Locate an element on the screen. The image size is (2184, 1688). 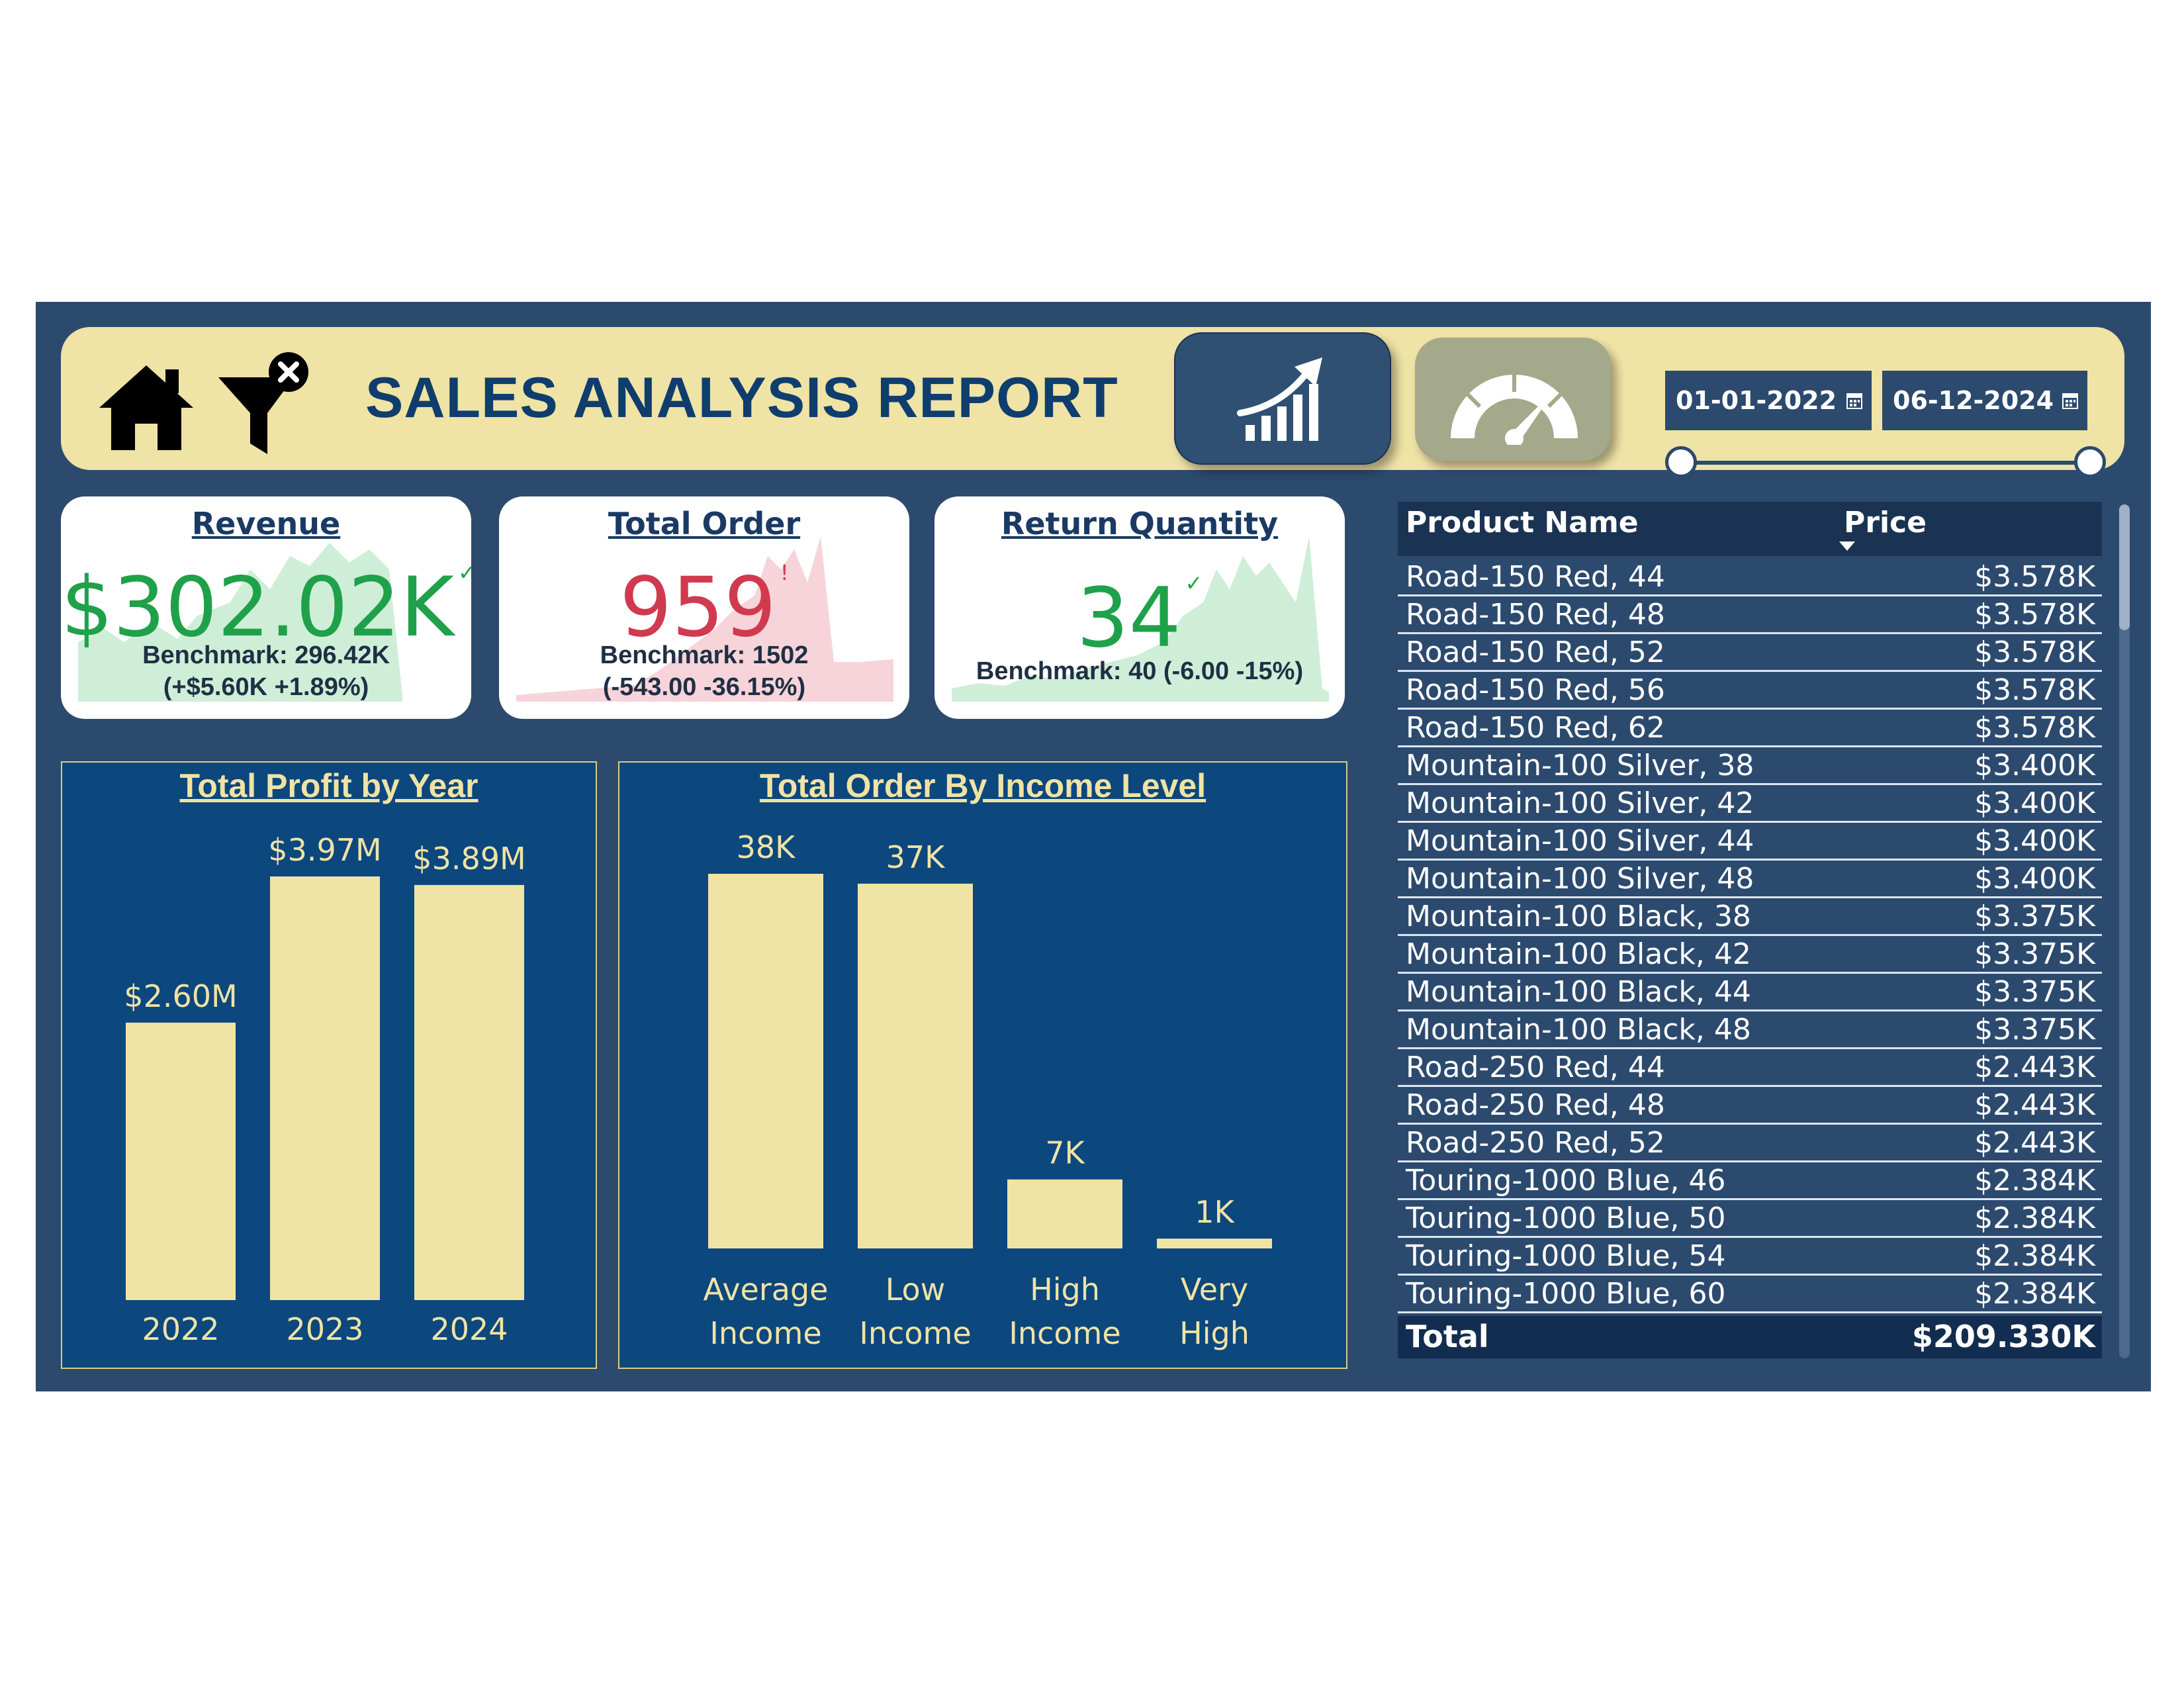
date-slider-start-handle is located at coordinates (1681, 462).